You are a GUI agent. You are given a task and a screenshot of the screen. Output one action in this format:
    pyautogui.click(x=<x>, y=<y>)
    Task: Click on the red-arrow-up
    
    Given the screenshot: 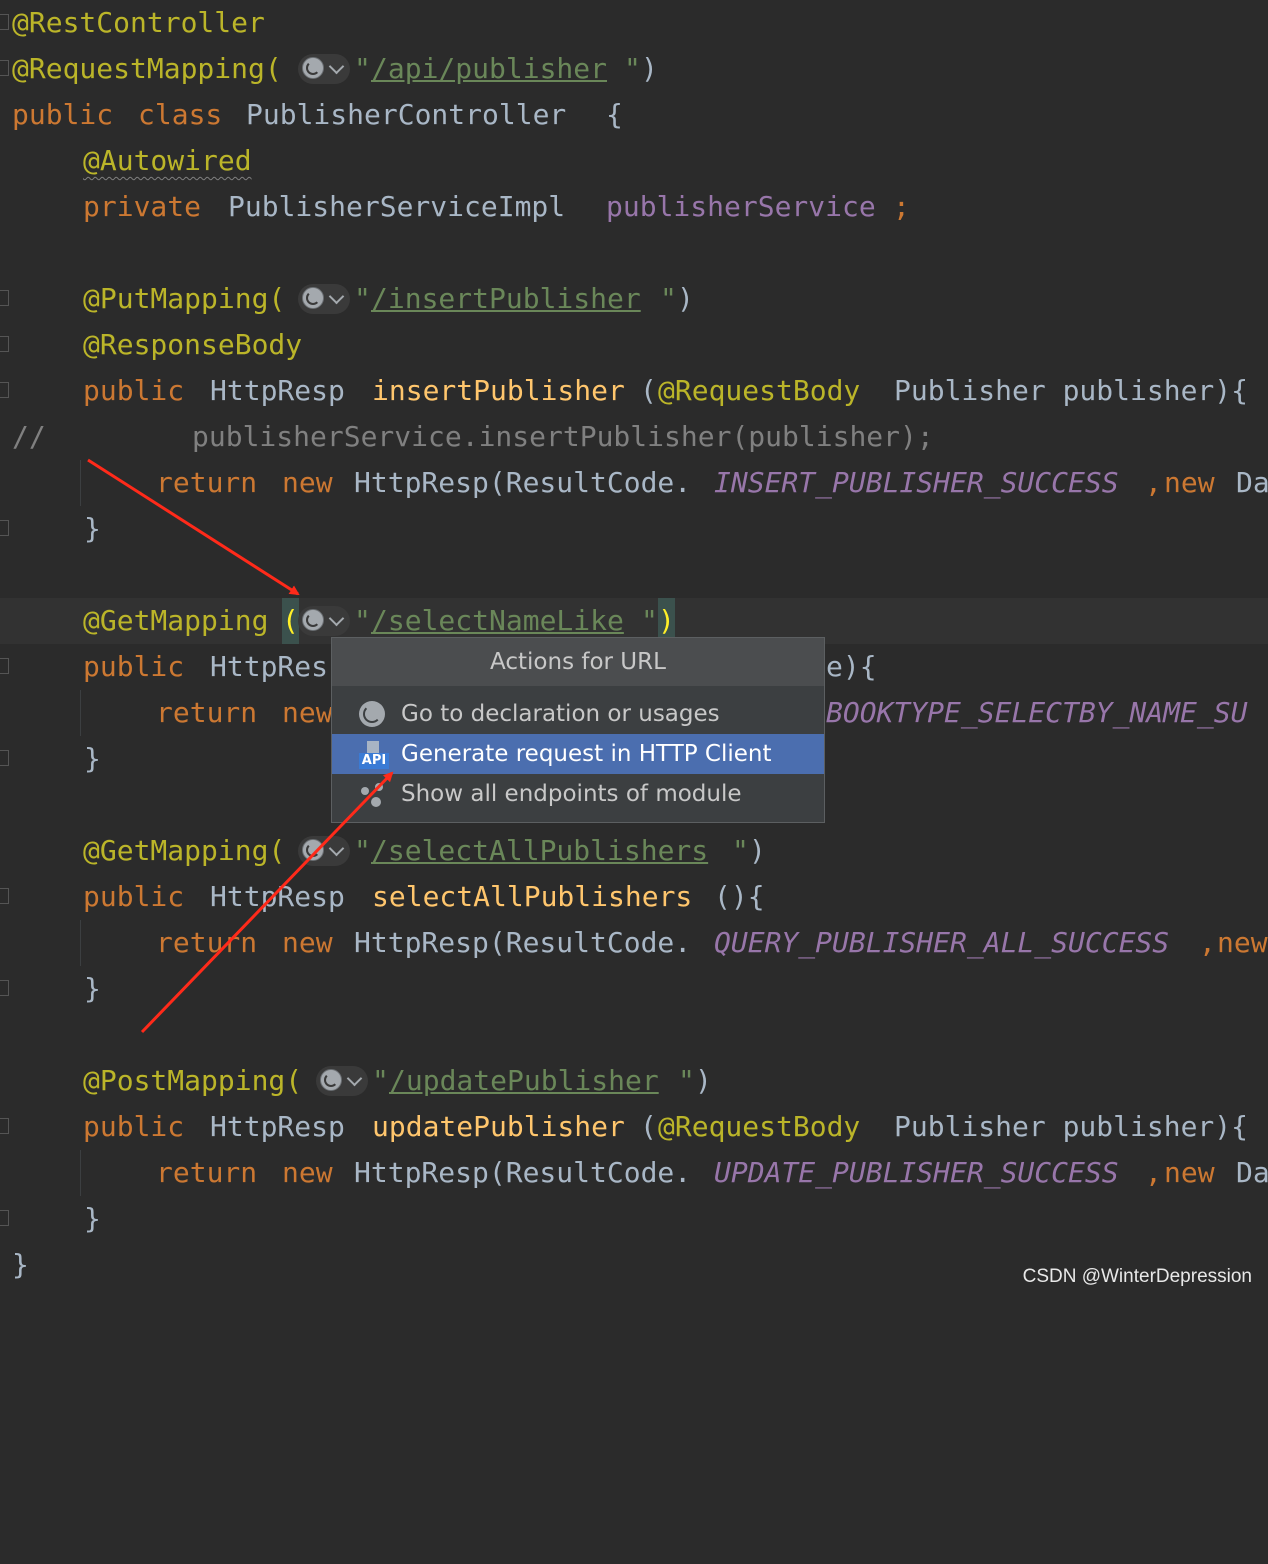 What is the action you would take?
    pyautogui.click(x=267, y=902)
    